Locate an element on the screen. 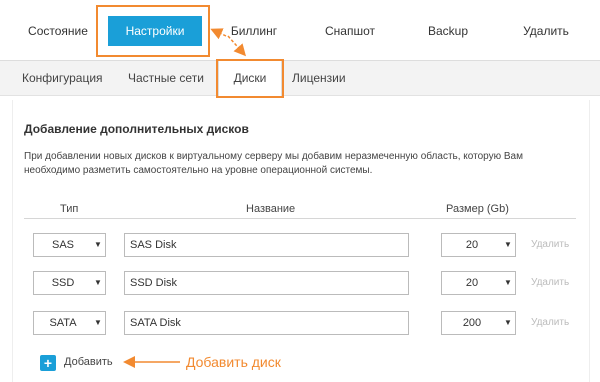  disk-name-input: SAS Disk is located at coordinates (266, 245).